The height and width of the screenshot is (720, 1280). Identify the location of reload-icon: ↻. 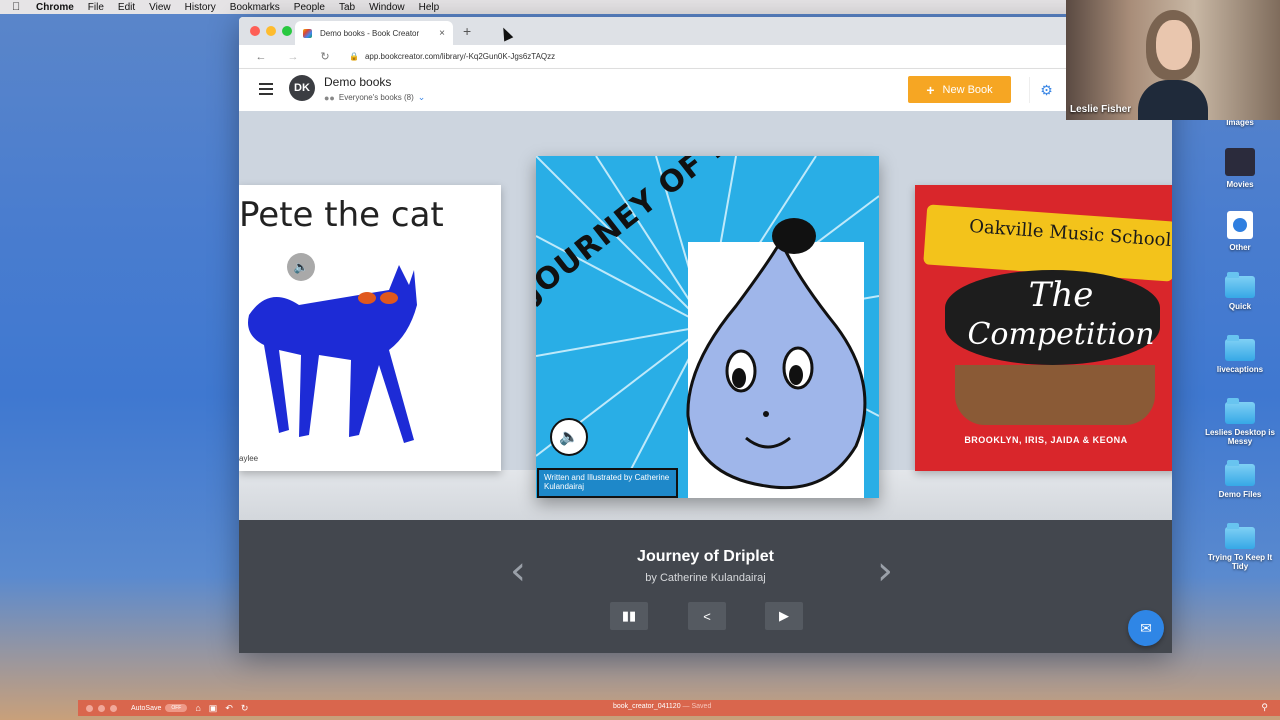
(325, 56).